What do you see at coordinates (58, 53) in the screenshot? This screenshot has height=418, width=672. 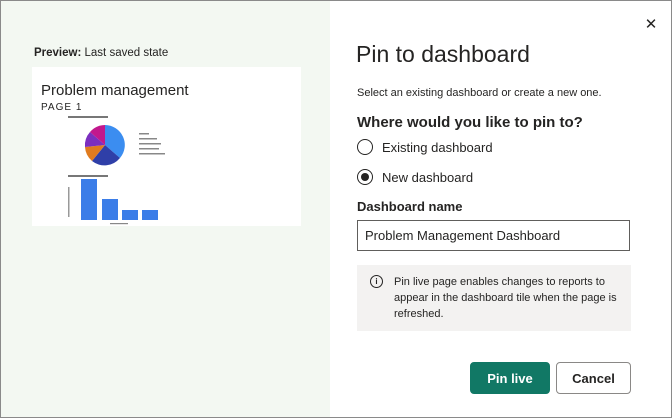 I see `preview-label-bold: Preview:` at bounding box center [58, 53].